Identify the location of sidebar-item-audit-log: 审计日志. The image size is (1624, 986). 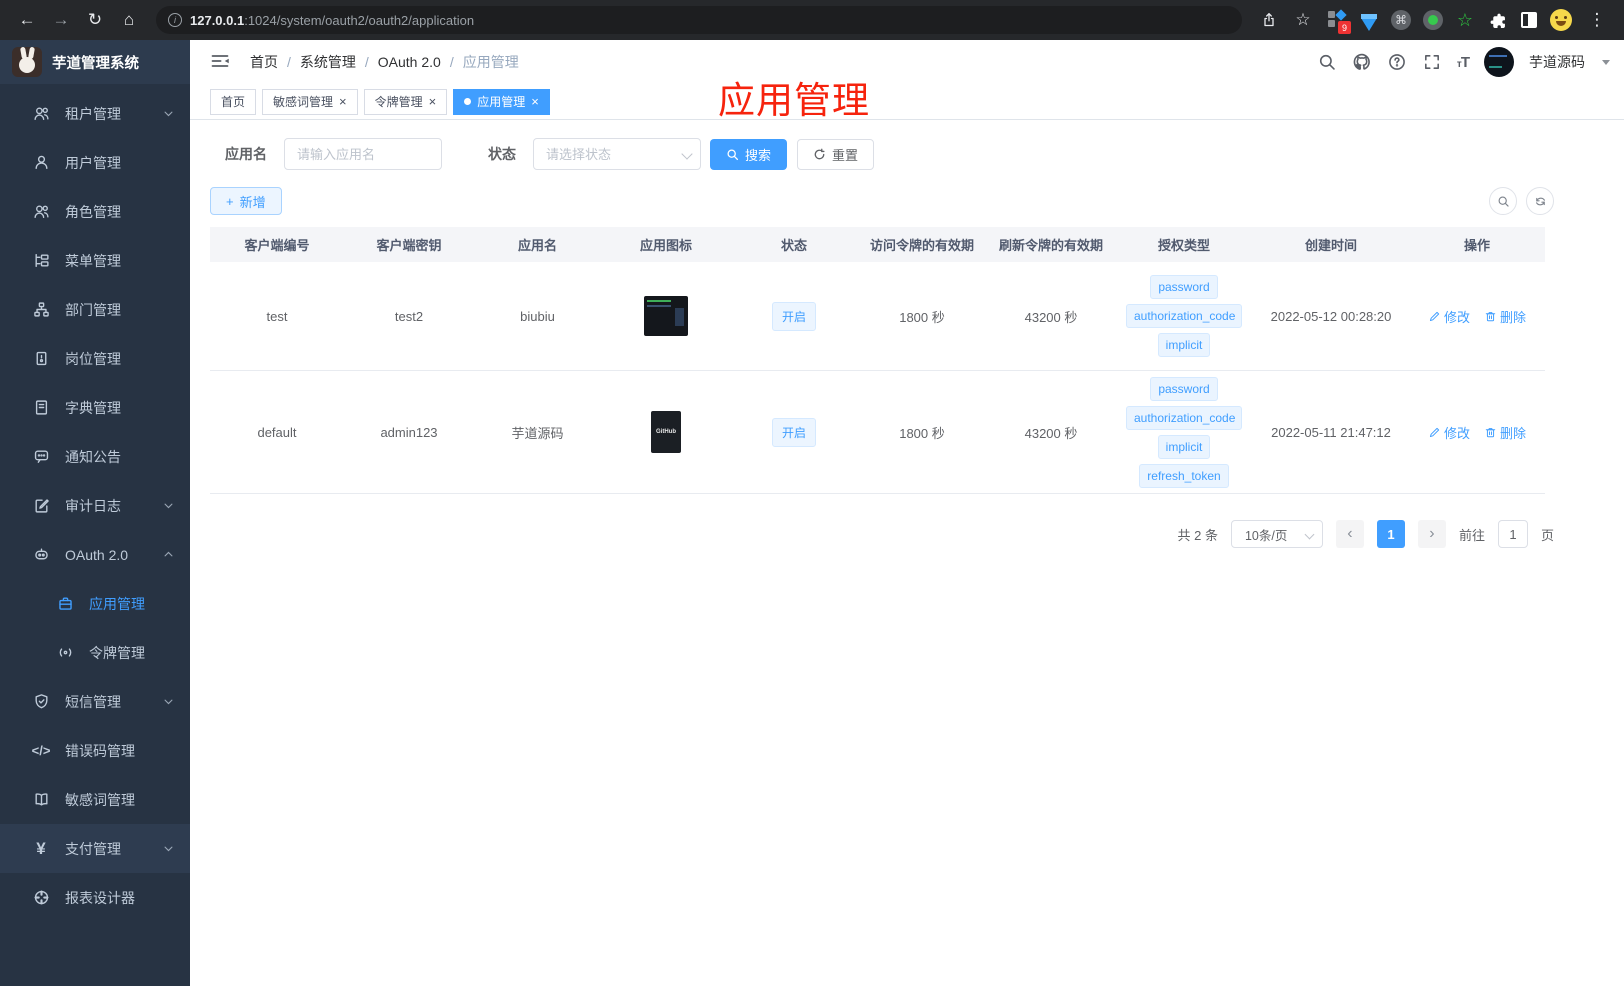
(95, 505).